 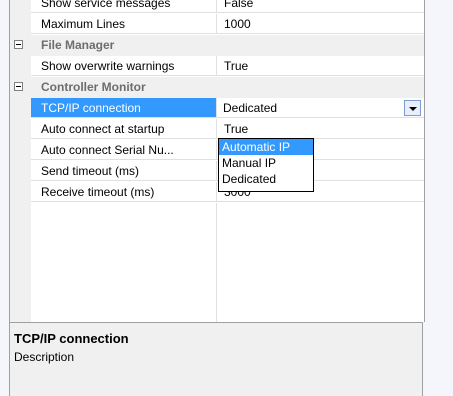 I want to click on property-row-maximum-lines: Maximum Lines 1000, so click(x=217, y=24).